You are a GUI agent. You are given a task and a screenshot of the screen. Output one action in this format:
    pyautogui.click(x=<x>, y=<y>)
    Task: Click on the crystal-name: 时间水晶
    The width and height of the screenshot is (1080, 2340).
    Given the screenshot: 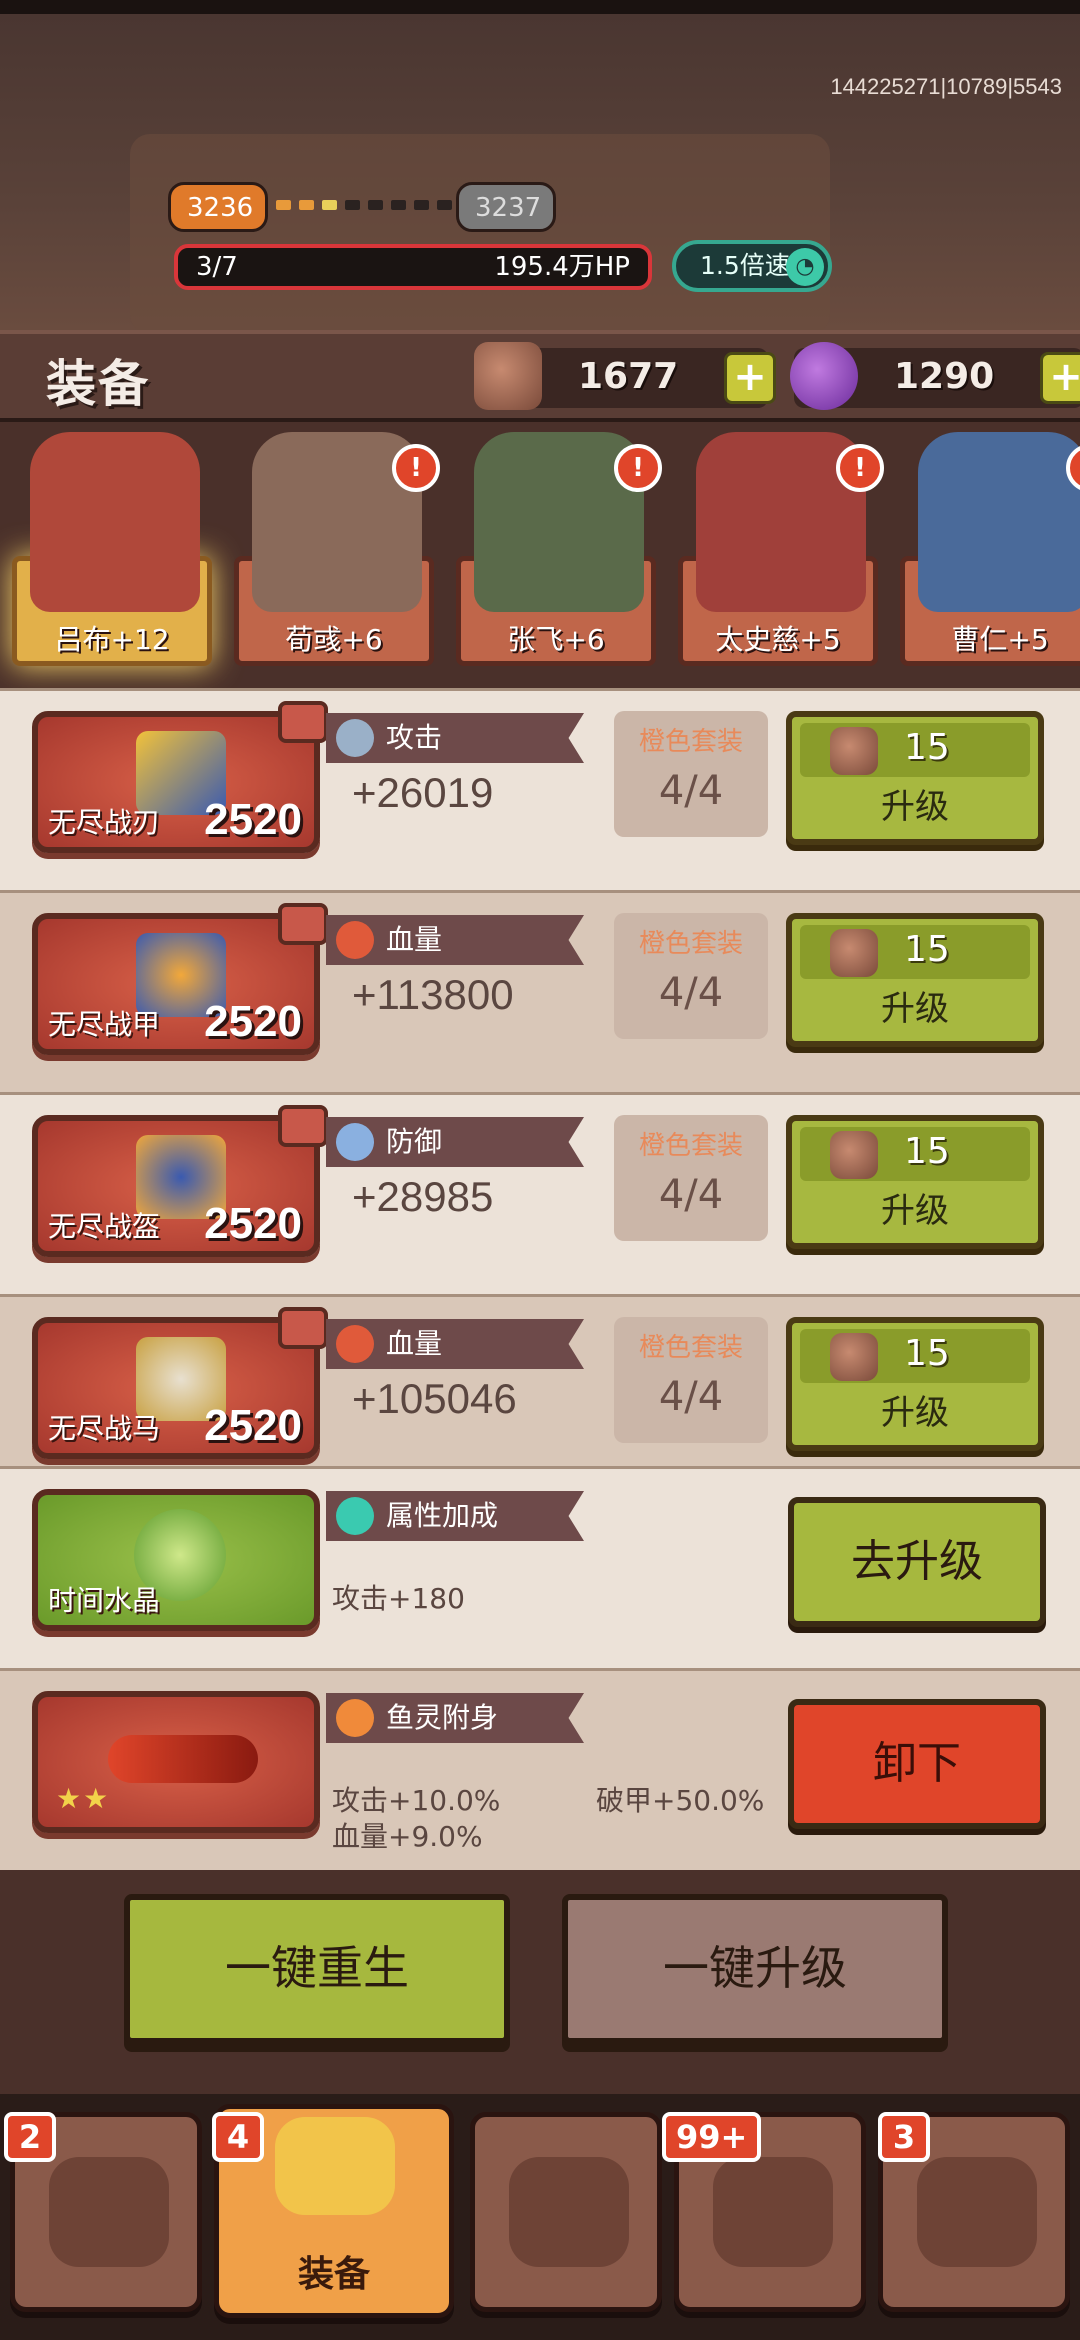 What is the action you would take?
    pyautogui.click(x=104, y=1600)
    